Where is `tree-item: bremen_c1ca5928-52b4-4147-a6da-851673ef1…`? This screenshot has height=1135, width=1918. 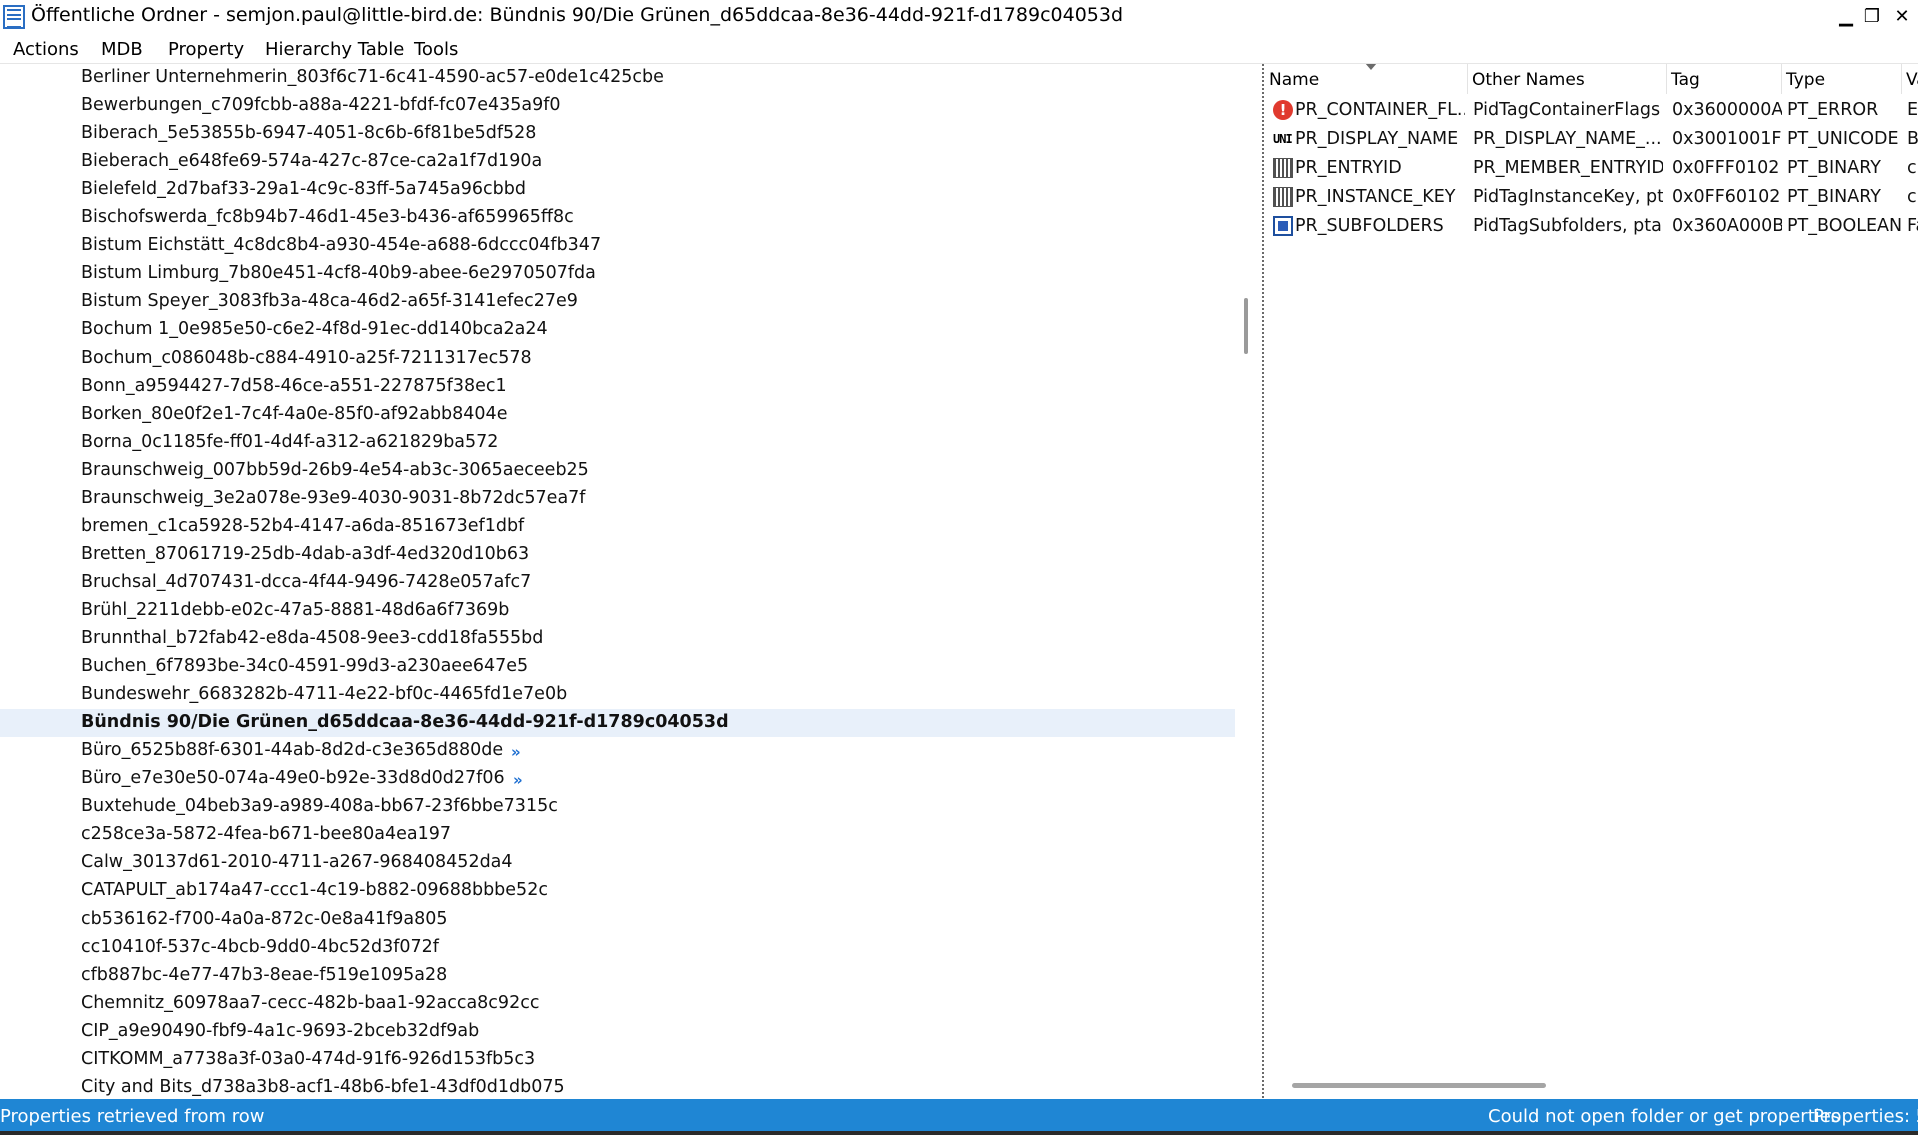 tree-item: bremen_c1ca5928-52b4-4147-a6da-851673ef1… is located at coordinates (617, 527).